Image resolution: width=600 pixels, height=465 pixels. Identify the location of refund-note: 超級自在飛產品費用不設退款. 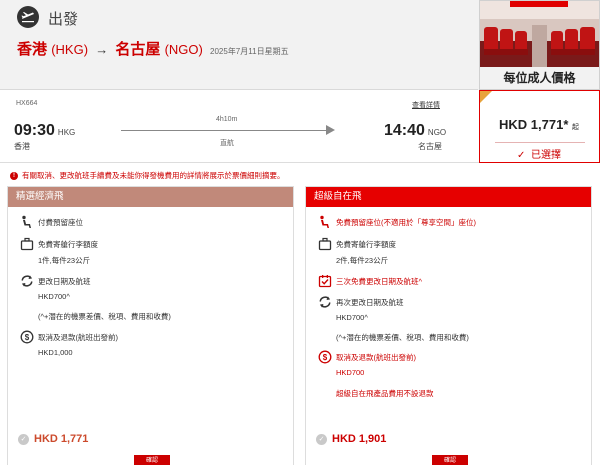
(385, 393).